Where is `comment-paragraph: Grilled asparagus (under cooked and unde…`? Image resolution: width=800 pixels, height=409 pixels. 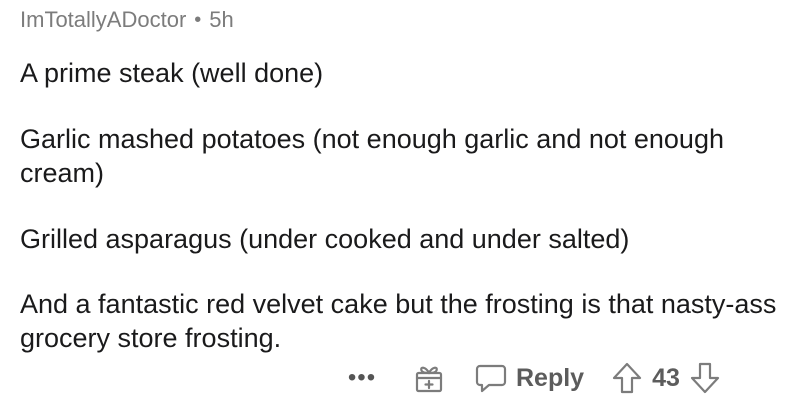 comment-paragraph: Grilled asparagus (under cooked and unde… is located at coordinates (325, 239).